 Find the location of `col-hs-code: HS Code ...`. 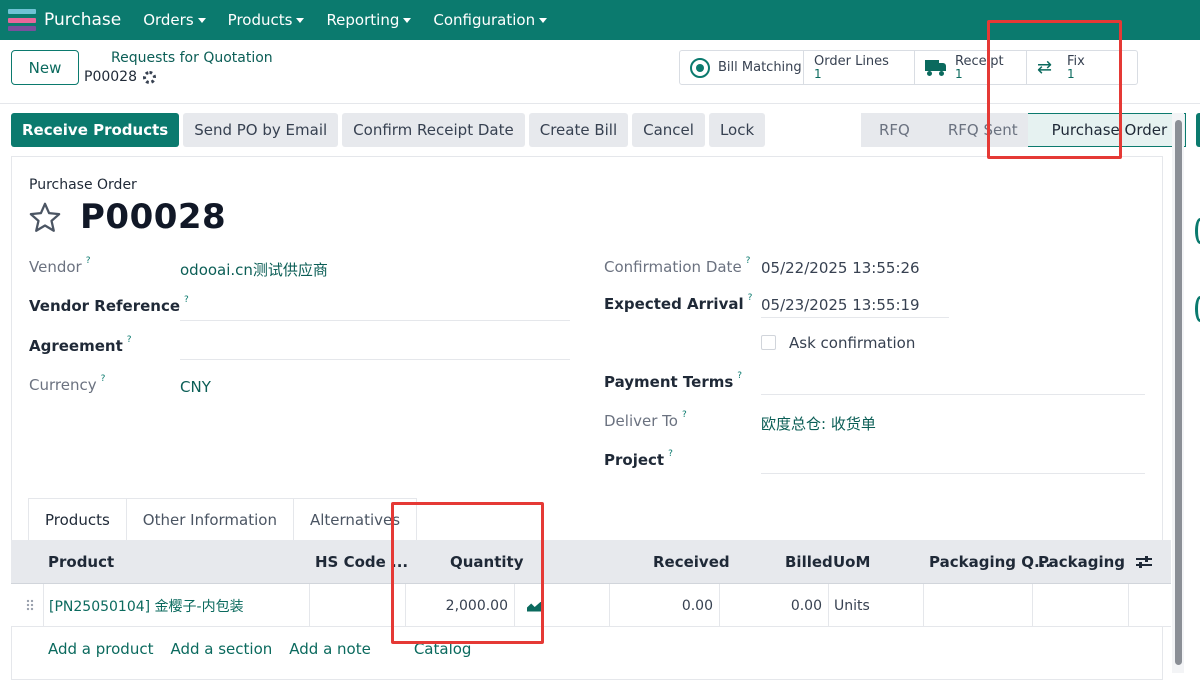

col-hs-code: HS Code ... is located at coordinates (361, 562).